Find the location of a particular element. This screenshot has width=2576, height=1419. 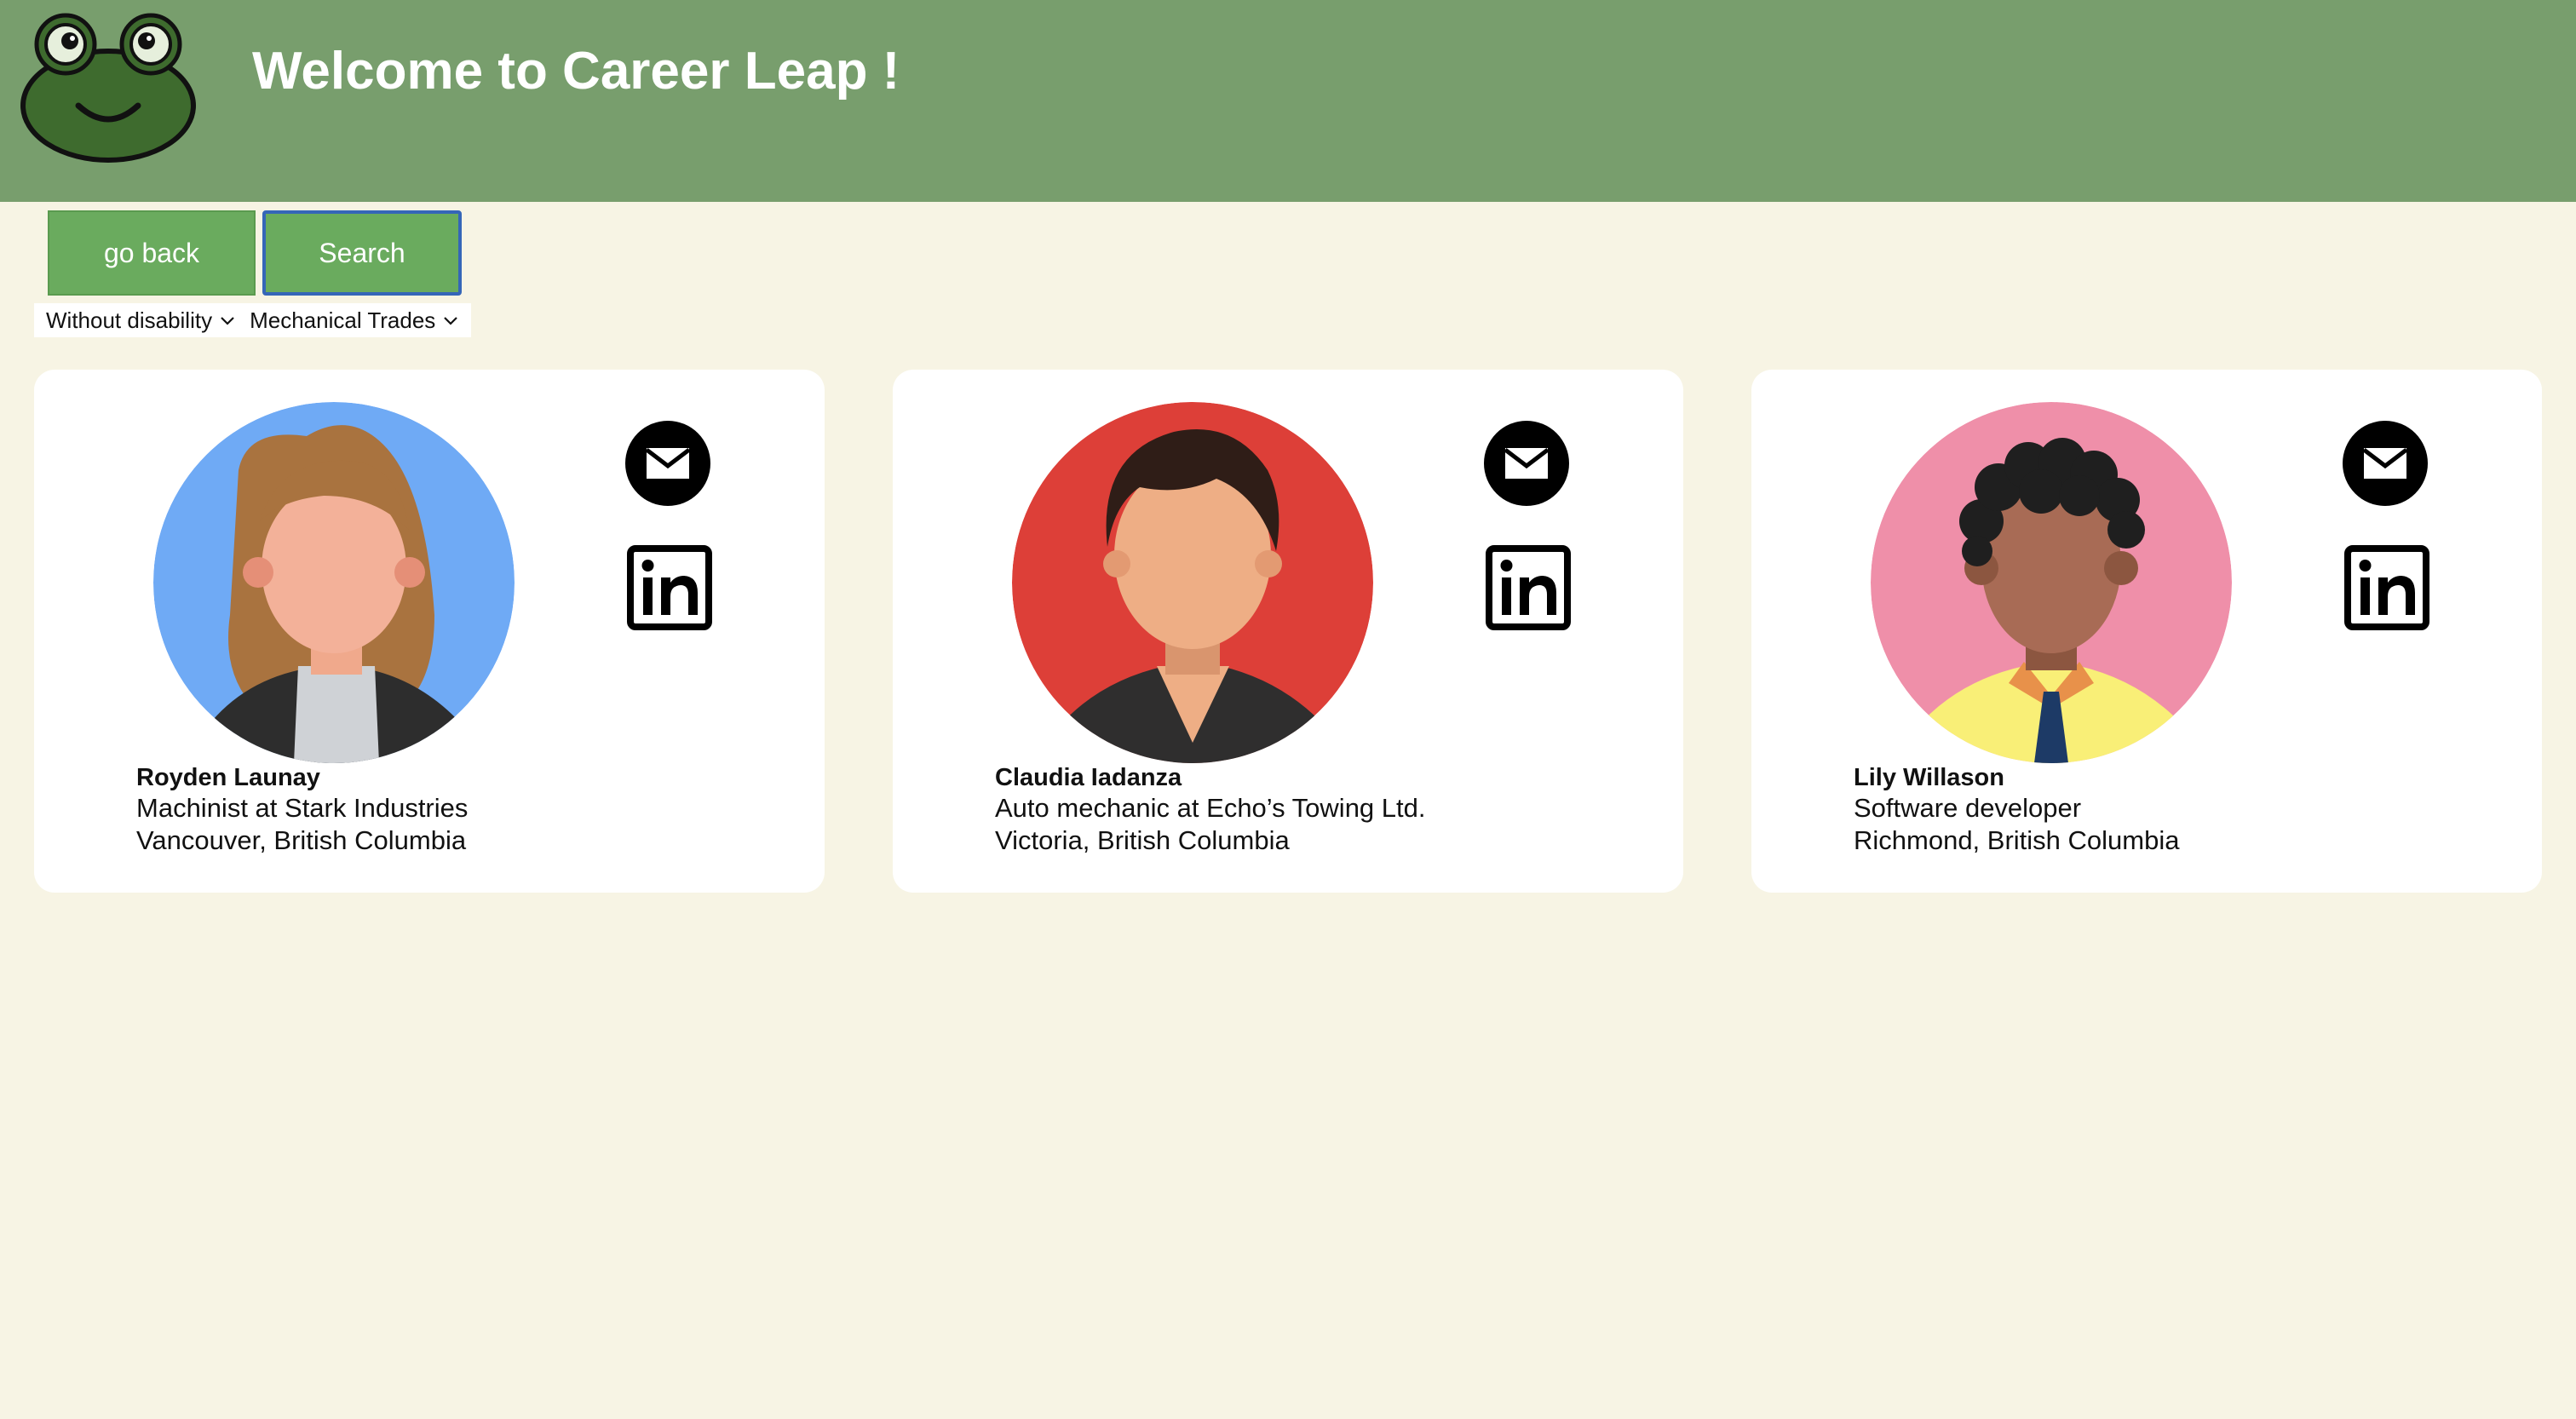

search-button: Search is located at coordinates (362, 253).